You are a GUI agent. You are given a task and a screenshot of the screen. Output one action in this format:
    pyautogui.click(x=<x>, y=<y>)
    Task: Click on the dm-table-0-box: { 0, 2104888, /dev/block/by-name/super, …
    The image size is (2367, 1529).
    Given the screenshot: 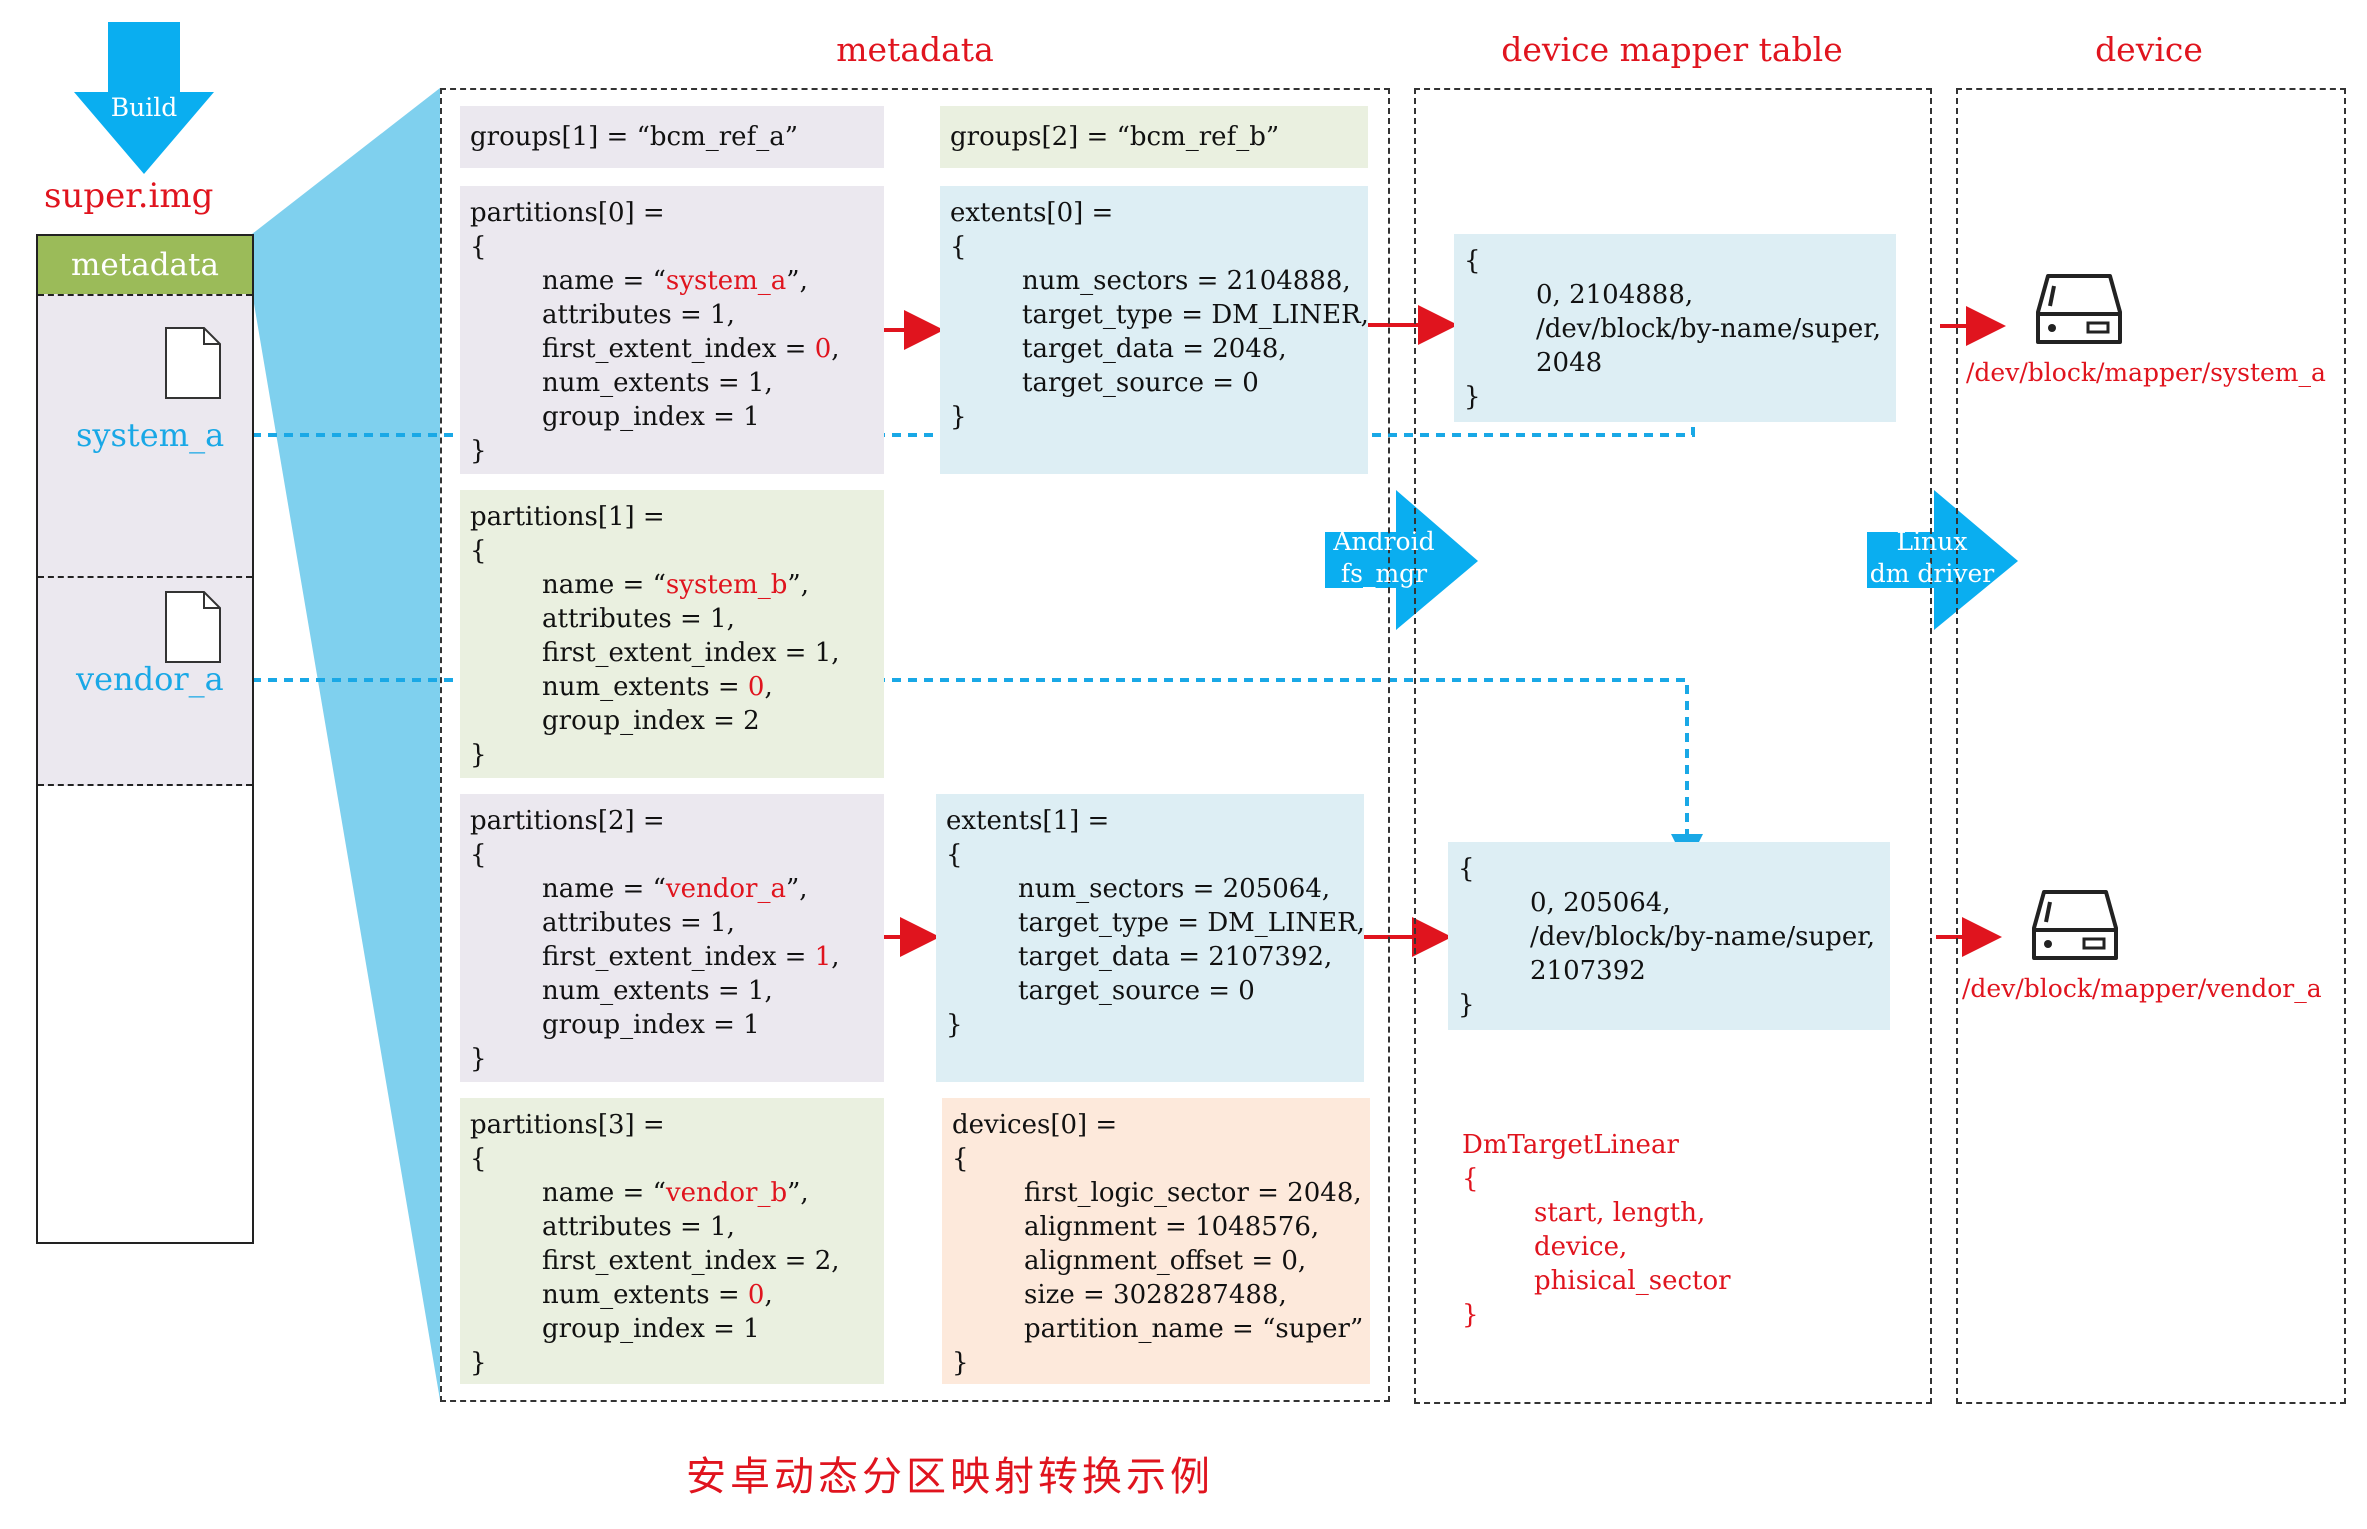 What is the action you would take?
    pyautogui.click(x=1675, y=328)
    